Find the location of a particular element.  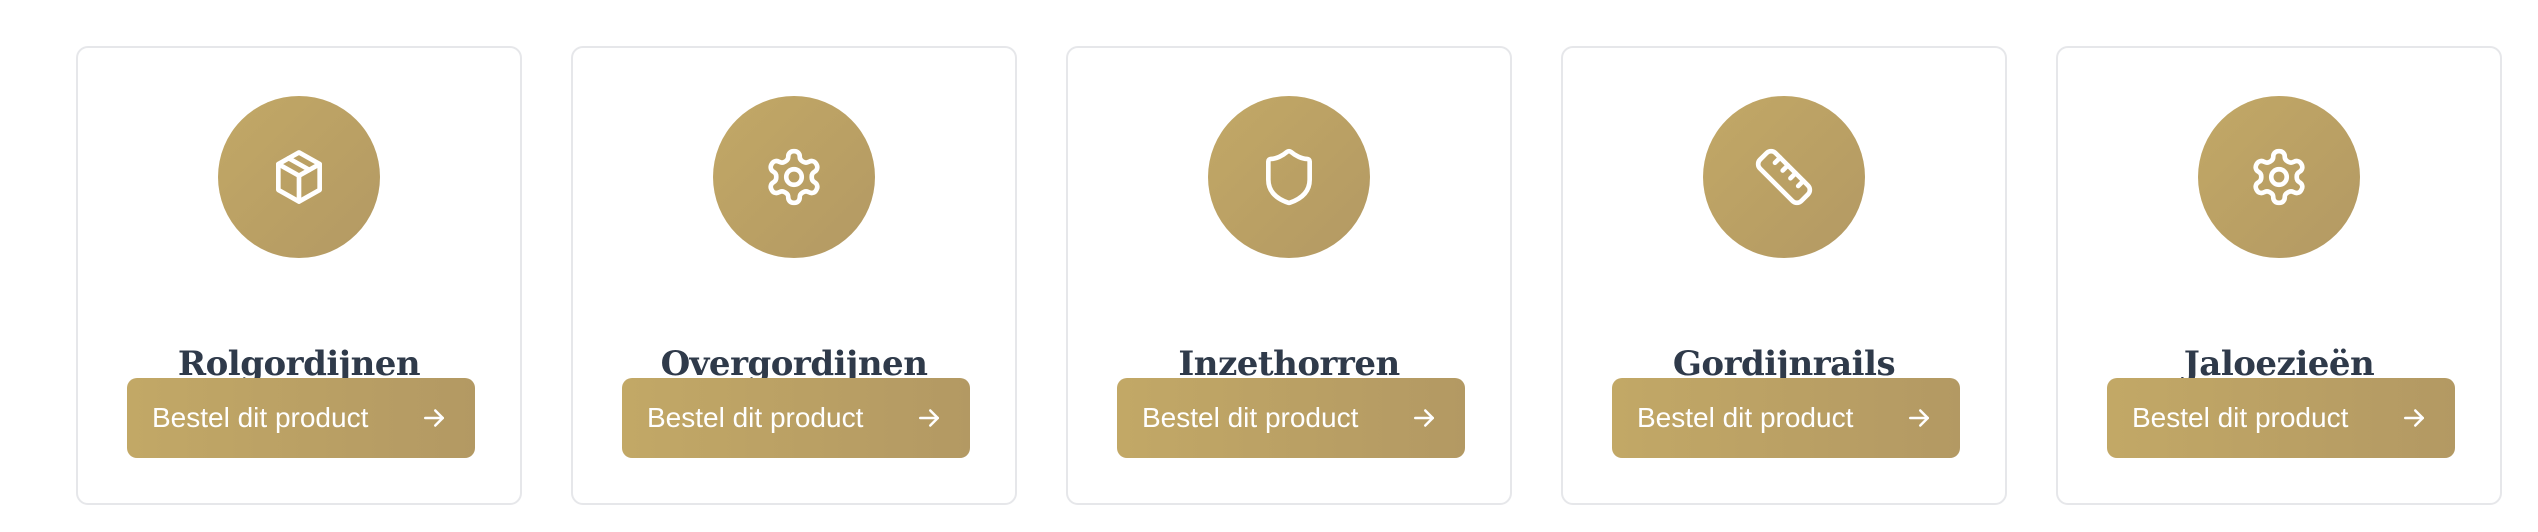

shield-icon is located at coordinates (1289, 177).